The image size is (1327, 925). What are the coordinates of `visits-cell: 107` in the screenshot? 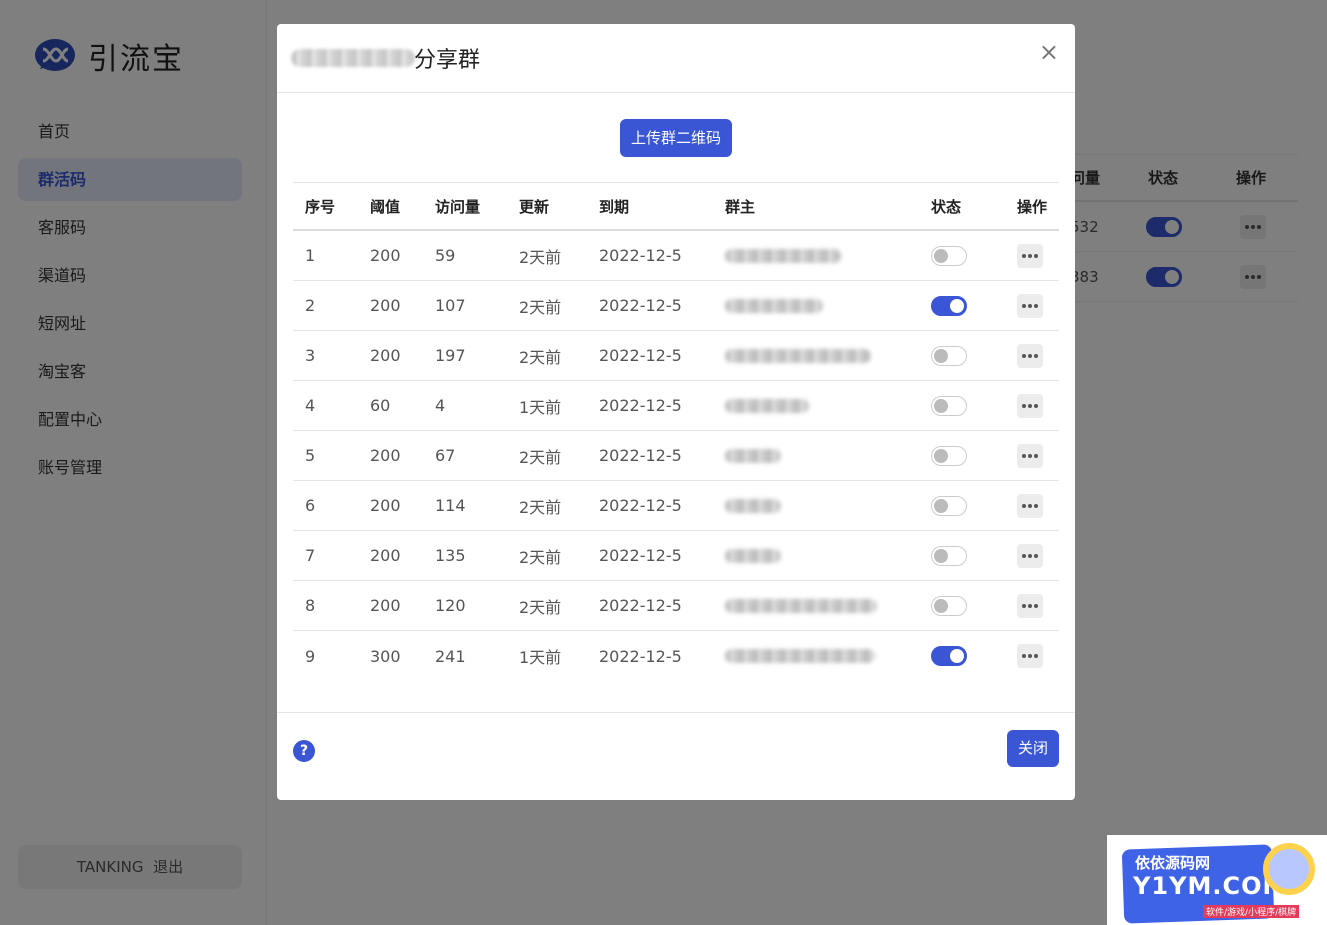 It's located at (450, 305).